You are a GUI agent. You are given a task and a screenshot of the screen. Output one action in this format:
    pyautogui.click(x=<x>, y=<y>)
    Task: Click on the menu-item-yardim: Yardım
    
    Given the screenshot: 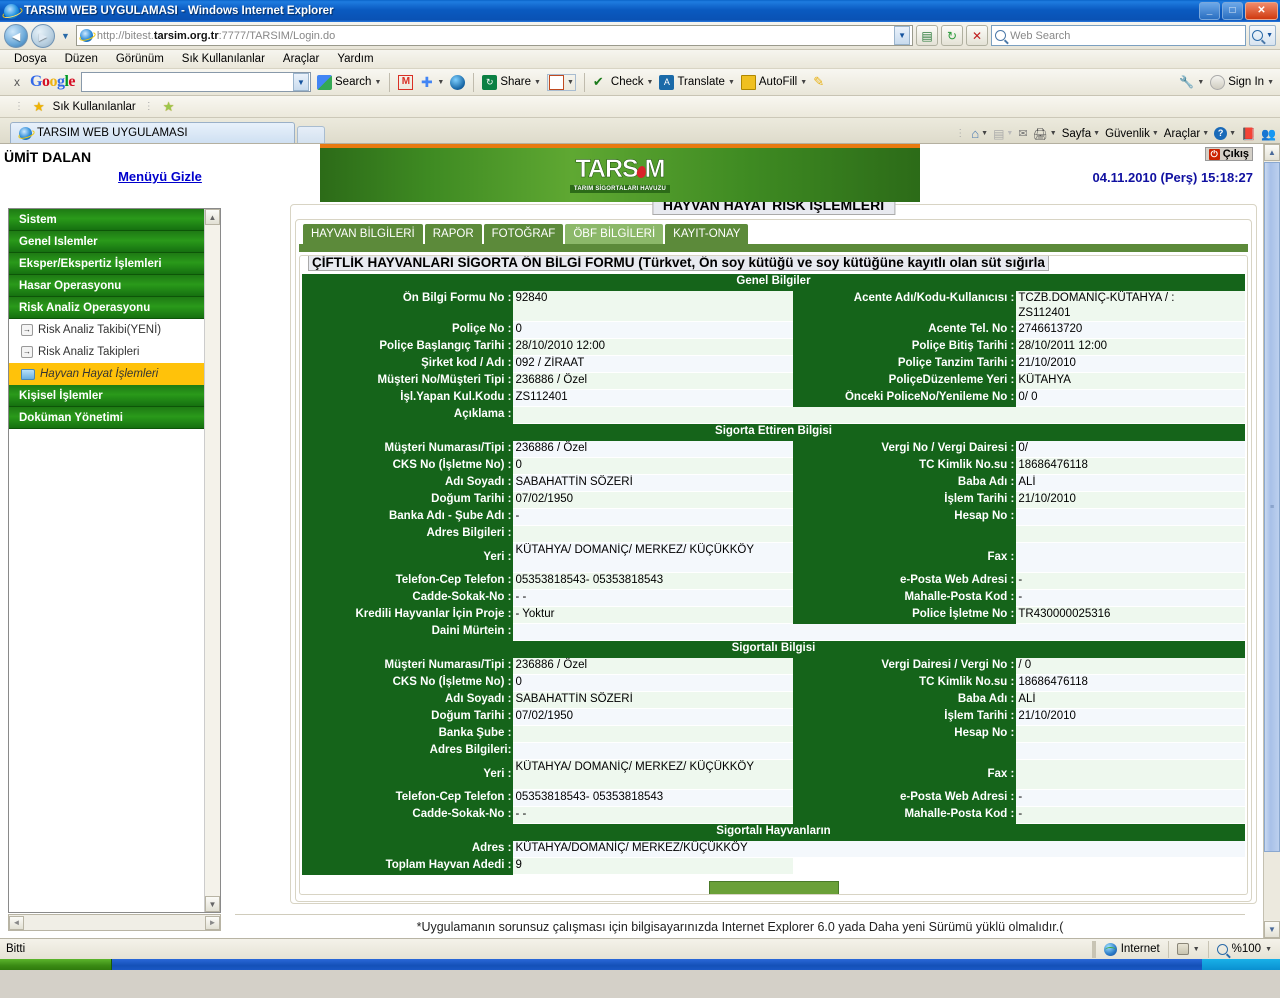 What is the action you would take?
    pyautogui.click(x=355, y=59)
    